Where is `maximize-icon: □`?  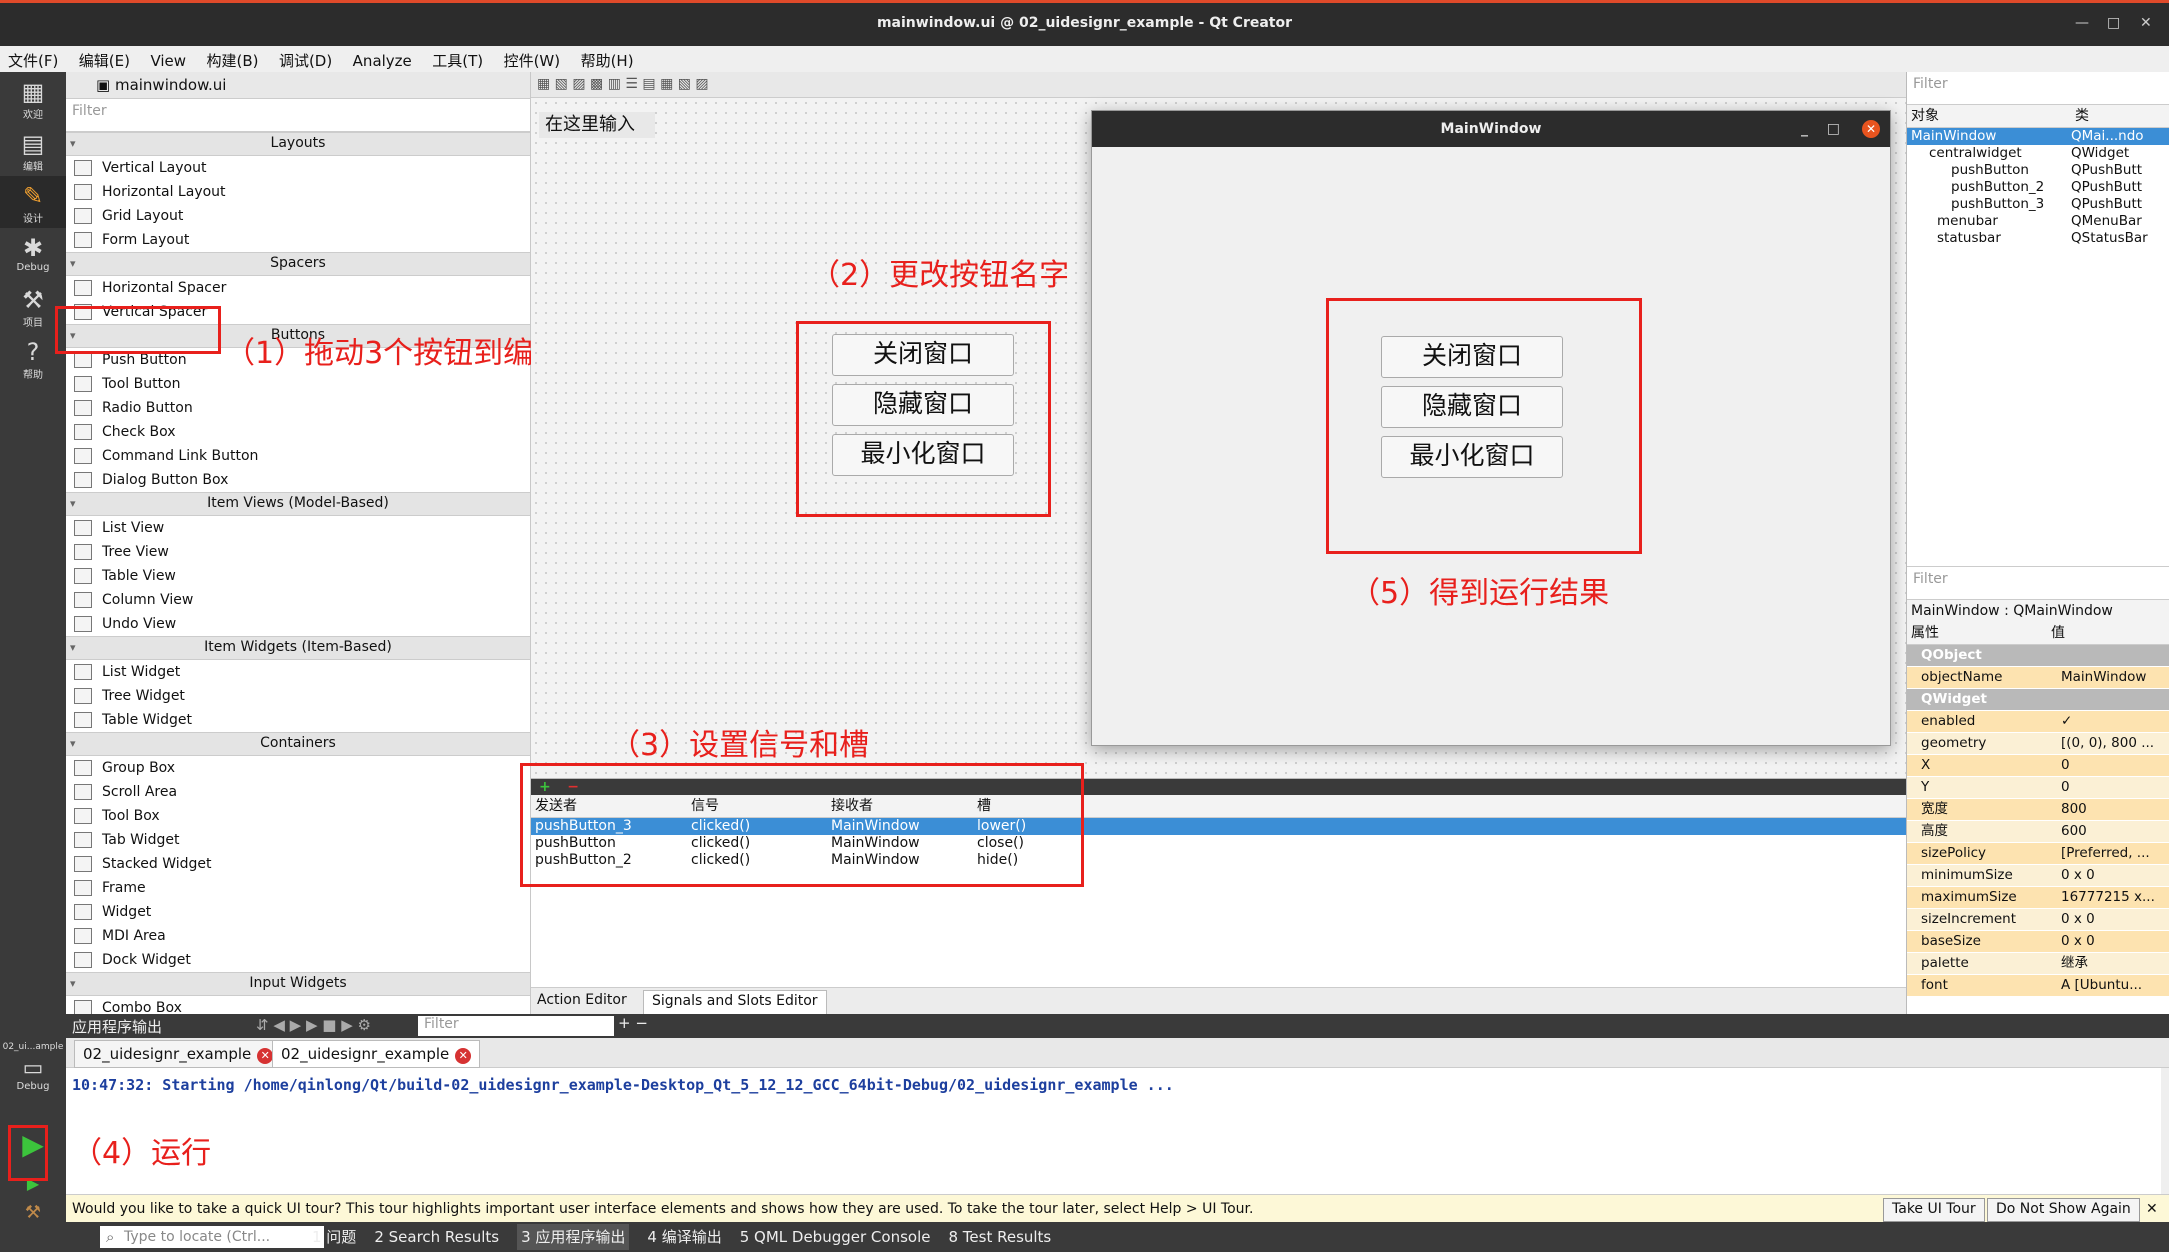
maximize-icon: □ is located at coordinates (2113, 23).